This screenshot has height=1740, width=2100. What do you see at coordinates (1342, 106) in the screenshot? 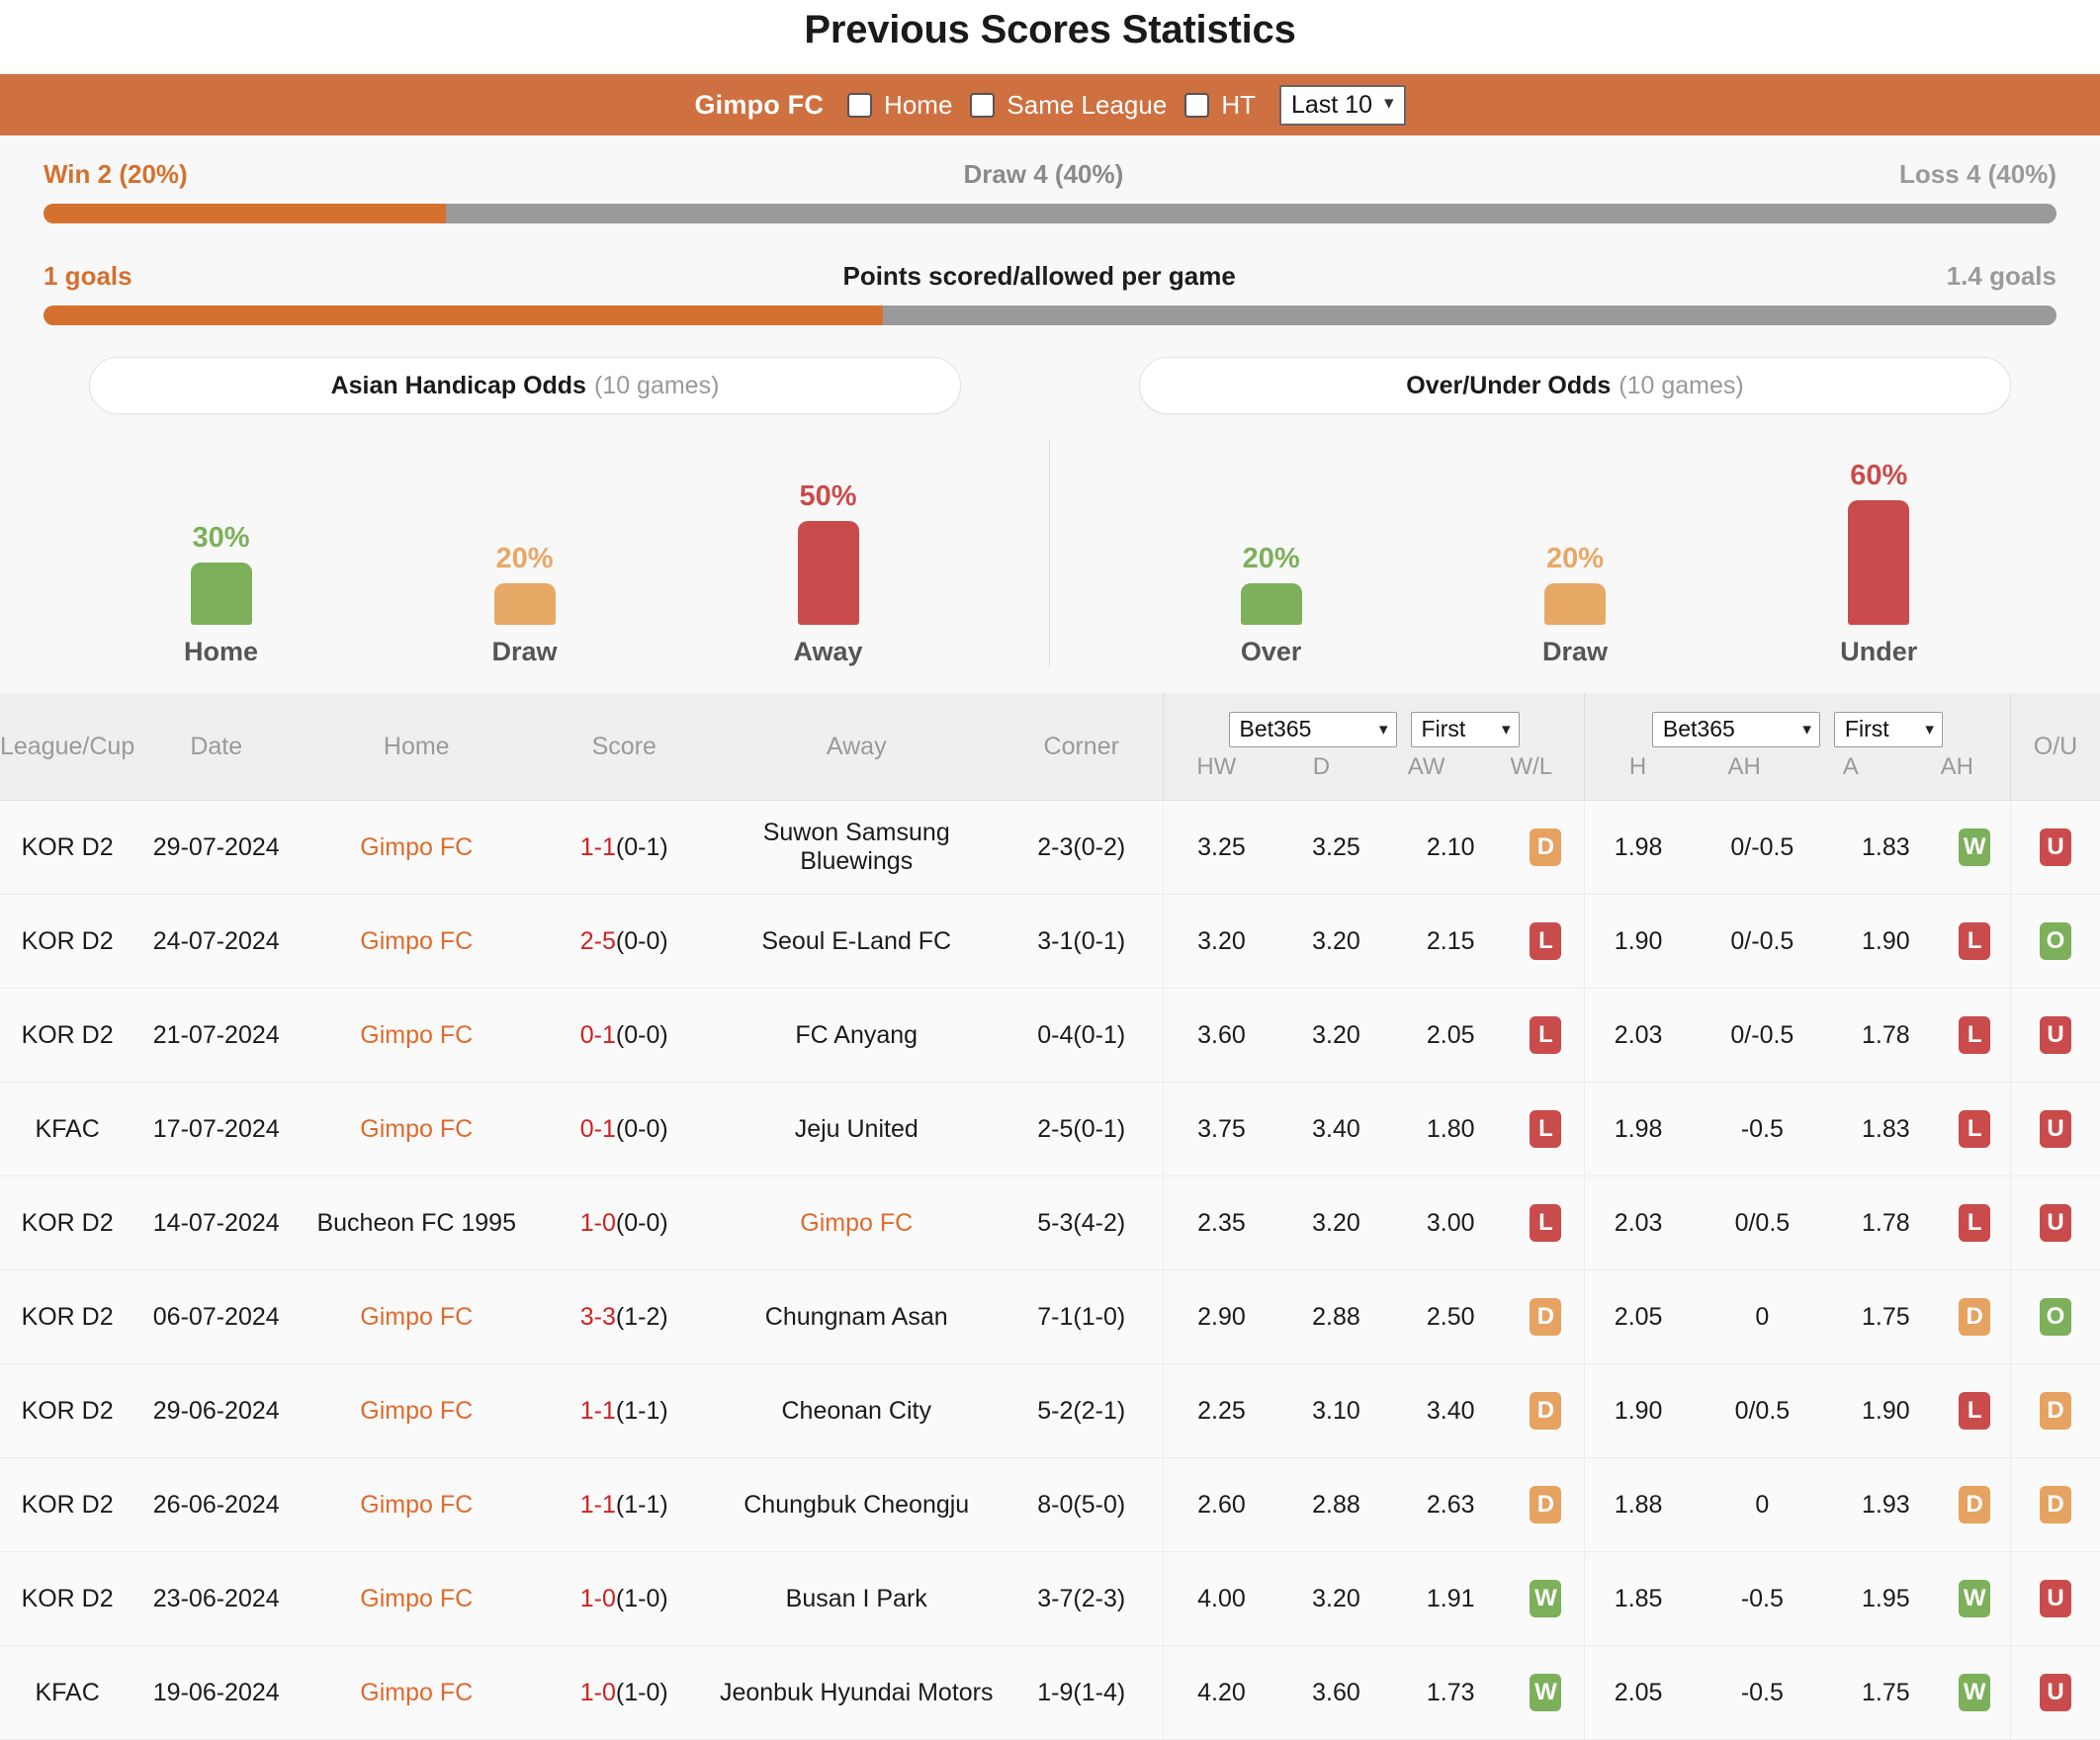
I see `match-range-select: Last 10 ▾` at bounding box center [1342, 106].